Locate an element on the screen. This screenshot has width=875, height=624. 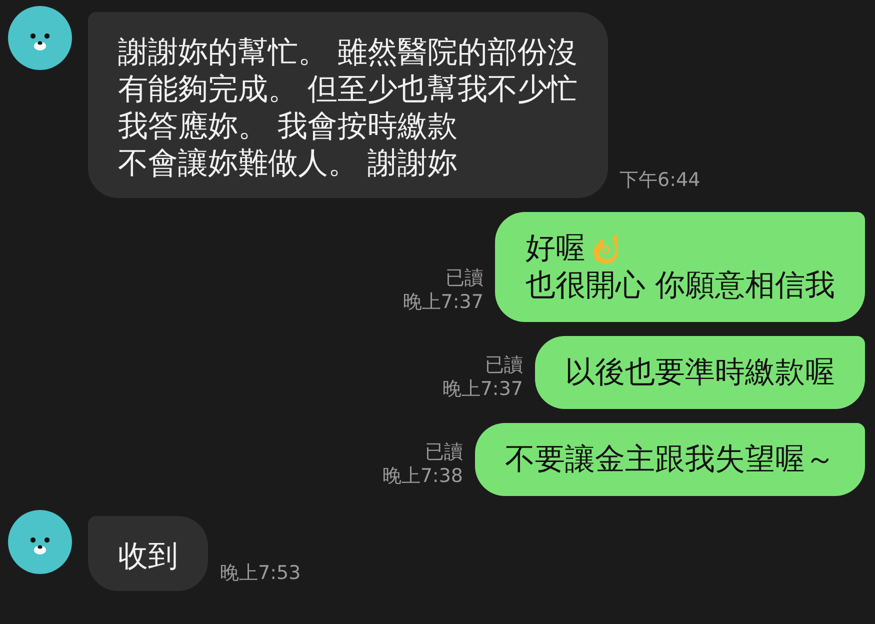
message-text: 不要讓金主跟我失望喔～ is located at coordinates (670, 459).